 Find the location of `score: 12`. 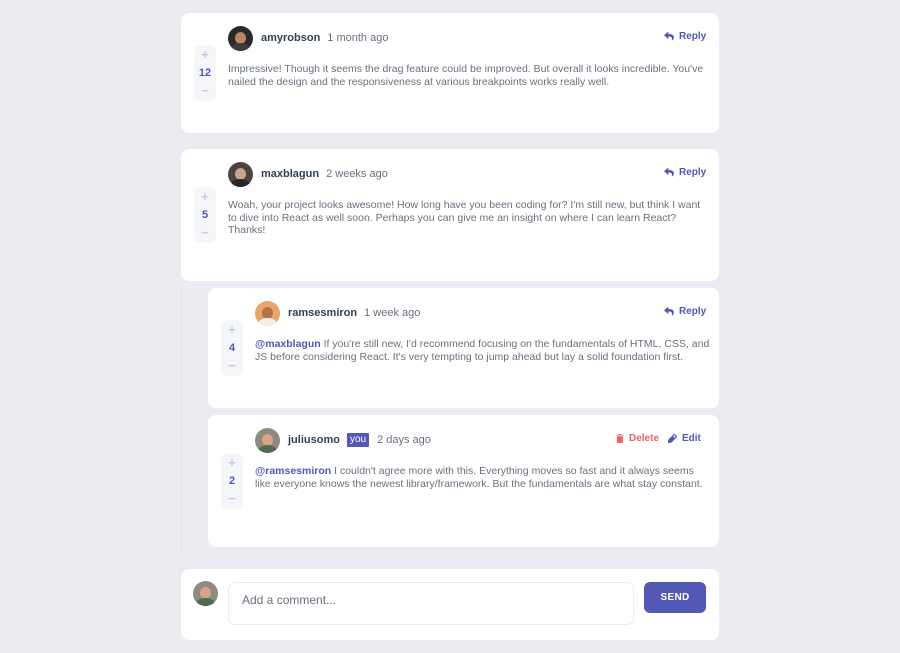

score: 12 is located at coordinates (205, 73).